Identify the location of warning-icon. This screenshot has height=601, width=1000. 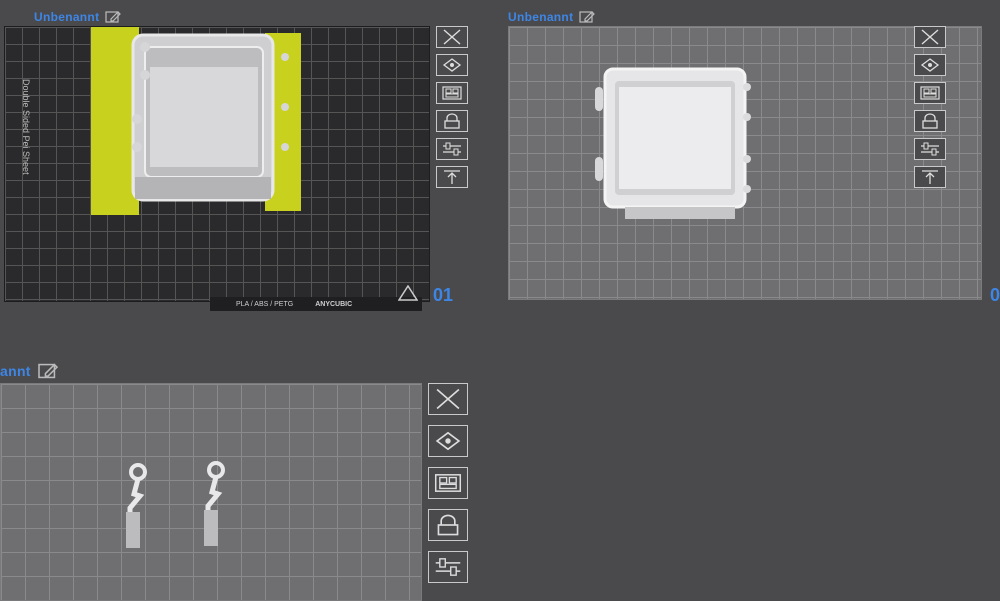
(408, 293).